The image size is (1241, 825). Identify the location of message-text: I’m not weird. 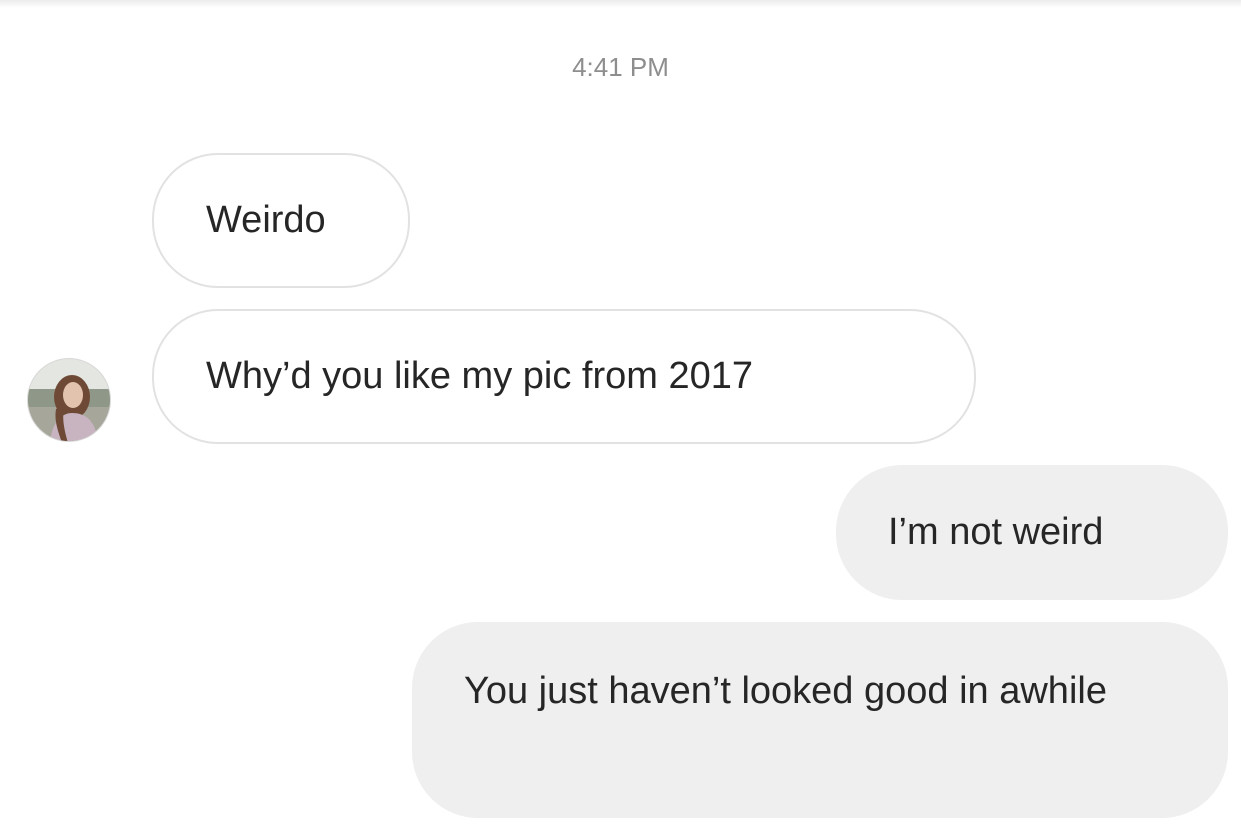
(996, 532).